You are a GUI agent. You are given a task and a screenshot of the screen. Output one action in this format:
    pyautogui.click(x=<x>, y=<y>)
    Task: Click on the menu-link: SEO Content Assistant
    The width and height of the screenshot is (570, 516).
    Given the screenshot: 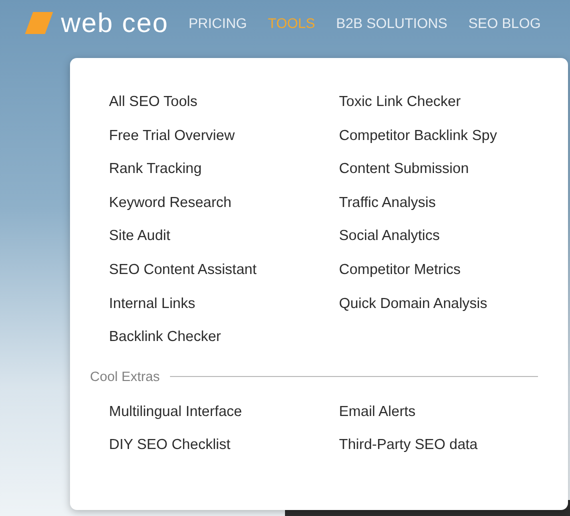 What is the action you would take?
    pyautogui.click(x=224, y=277)
    